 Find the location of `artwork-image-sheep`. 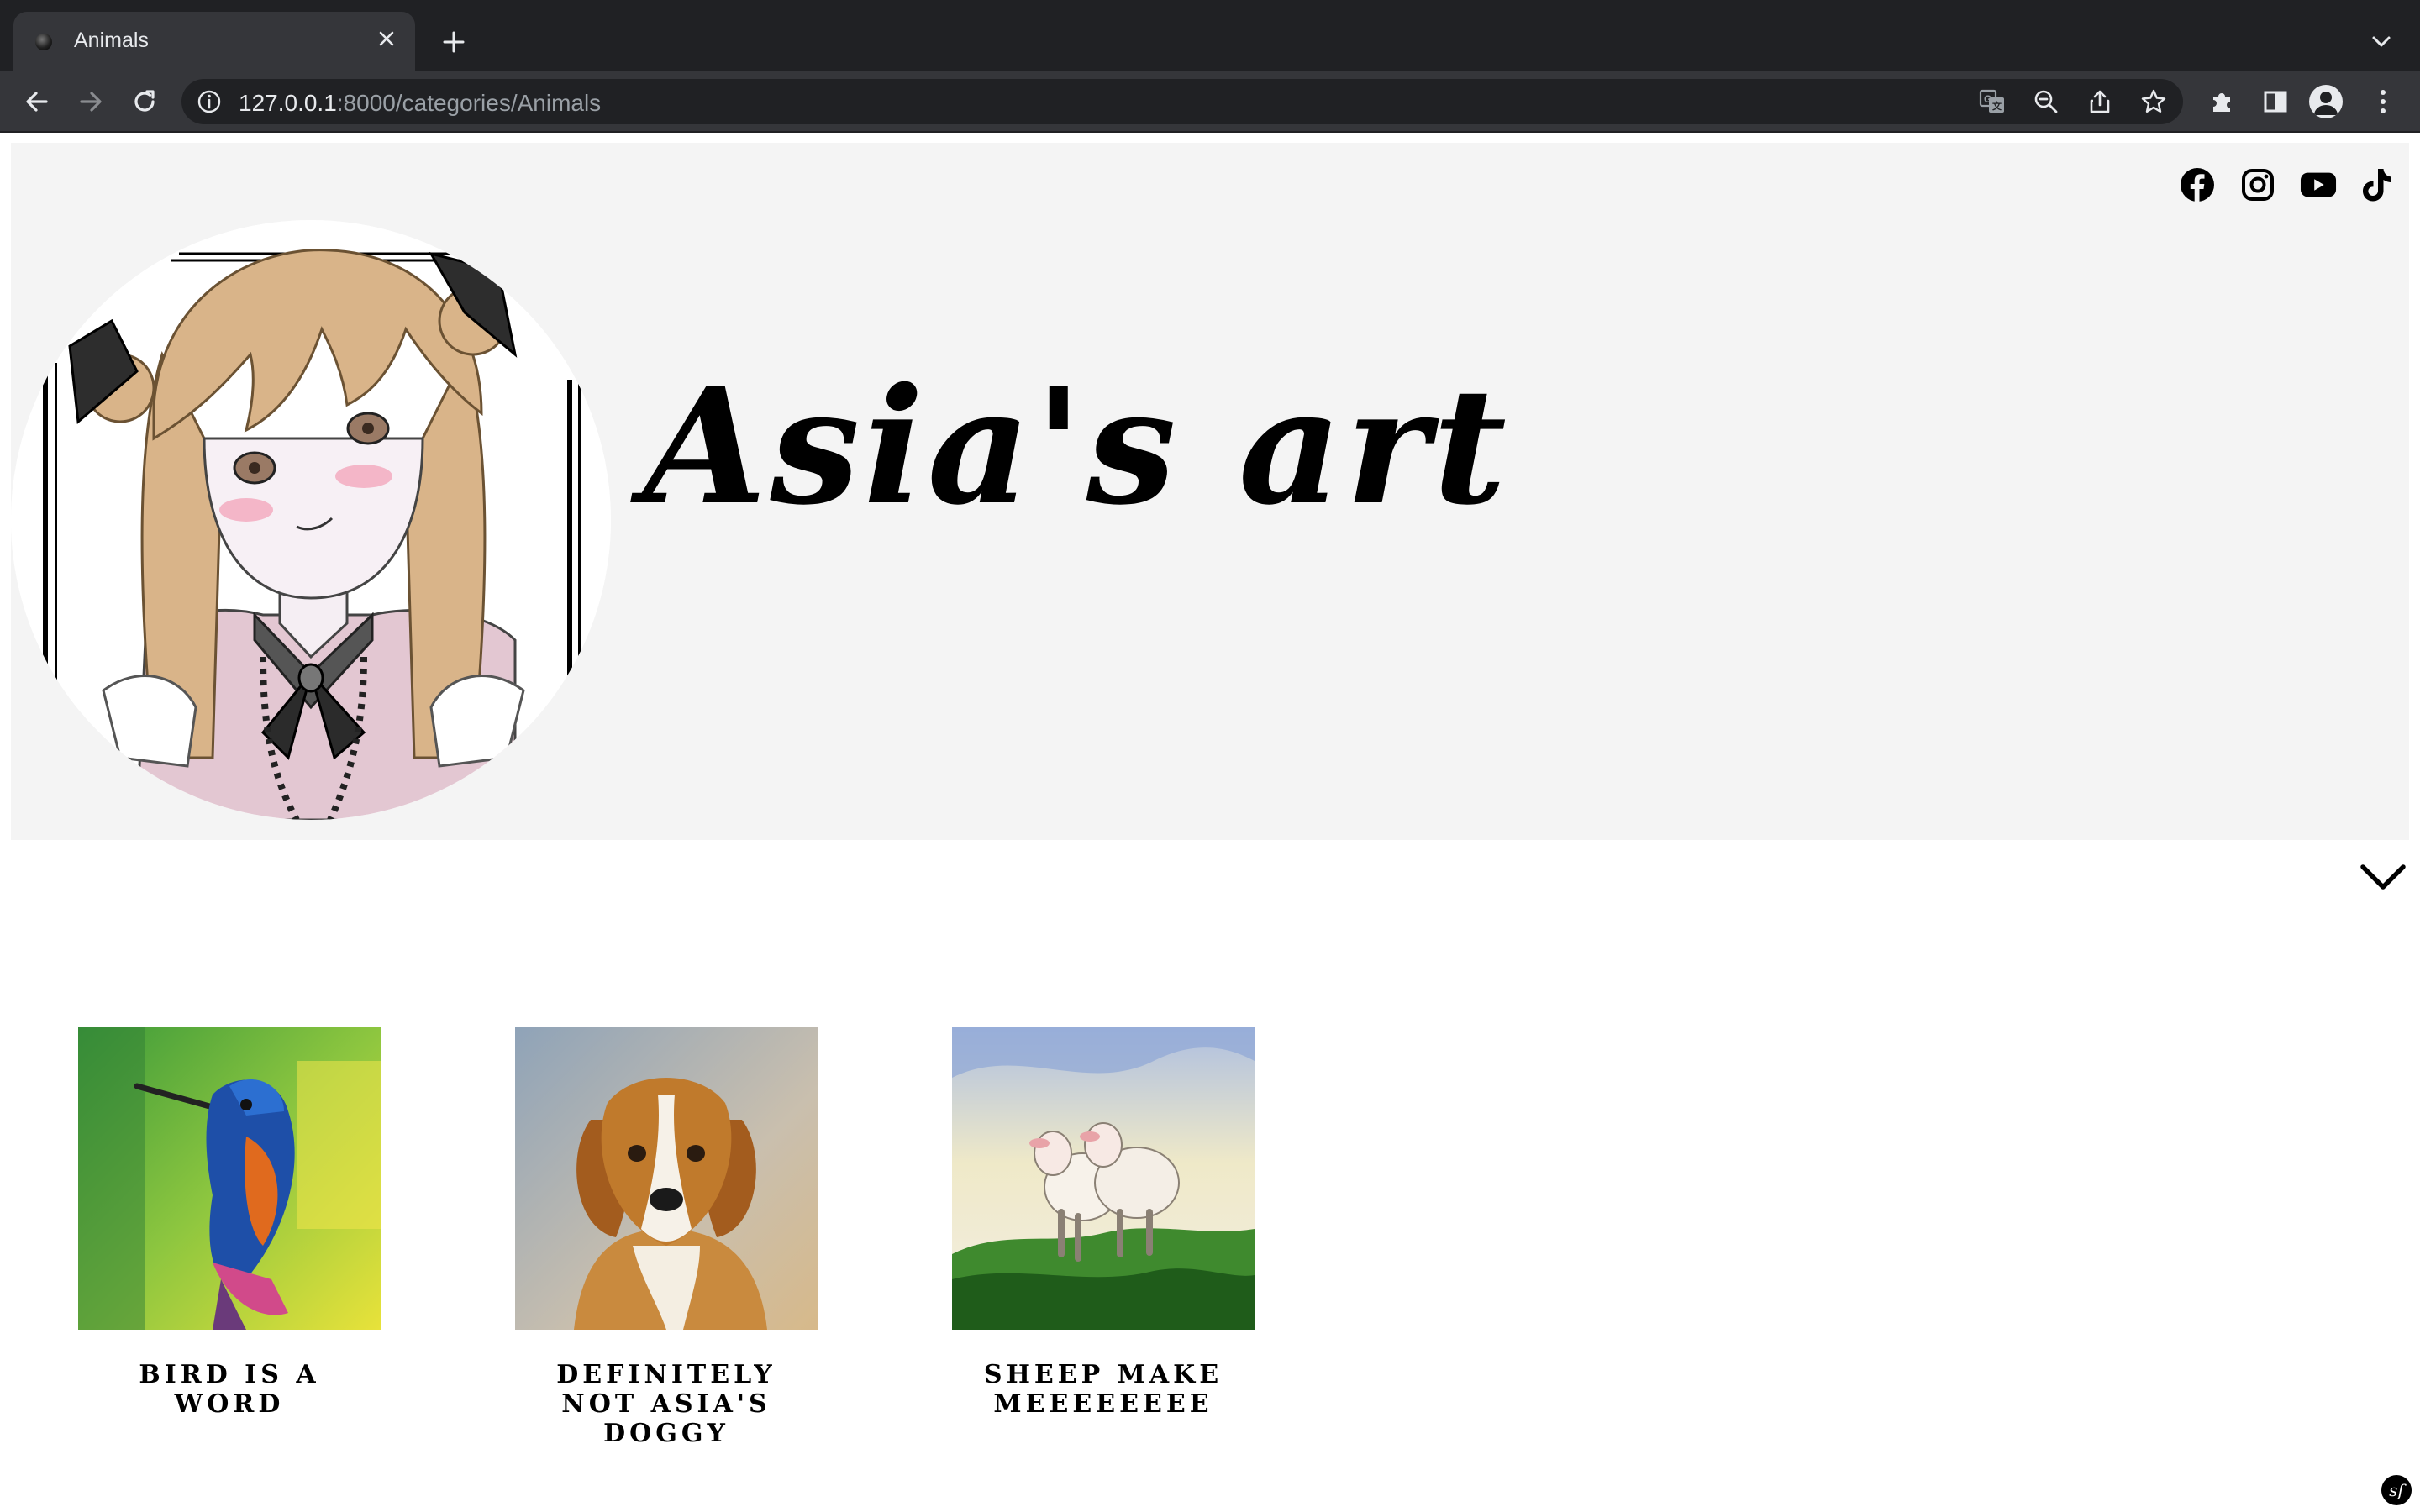

artwork-image-sheep is located at coordinates (1104, 1178).